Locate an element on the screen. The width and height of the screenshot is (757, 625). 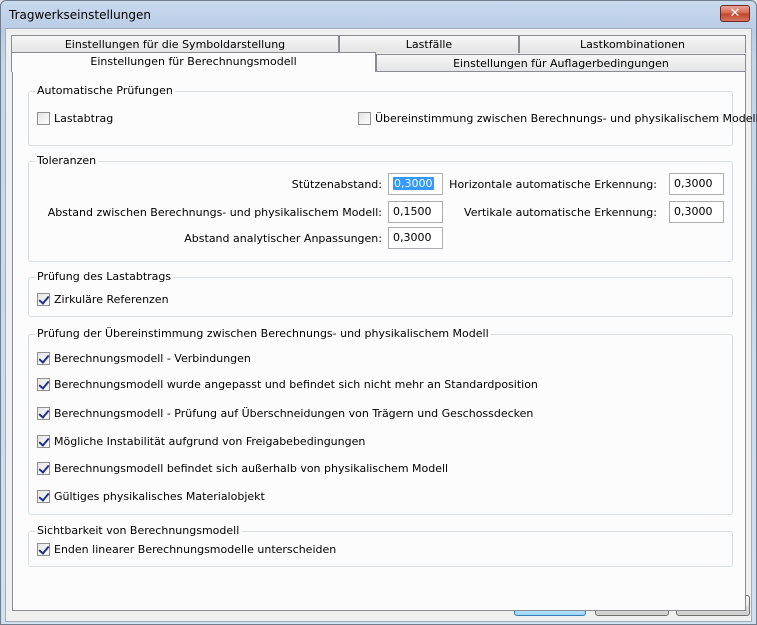
tab-analytical-model: Einstellungen für Berechnungsmodell is located at coordinates (193, 62).